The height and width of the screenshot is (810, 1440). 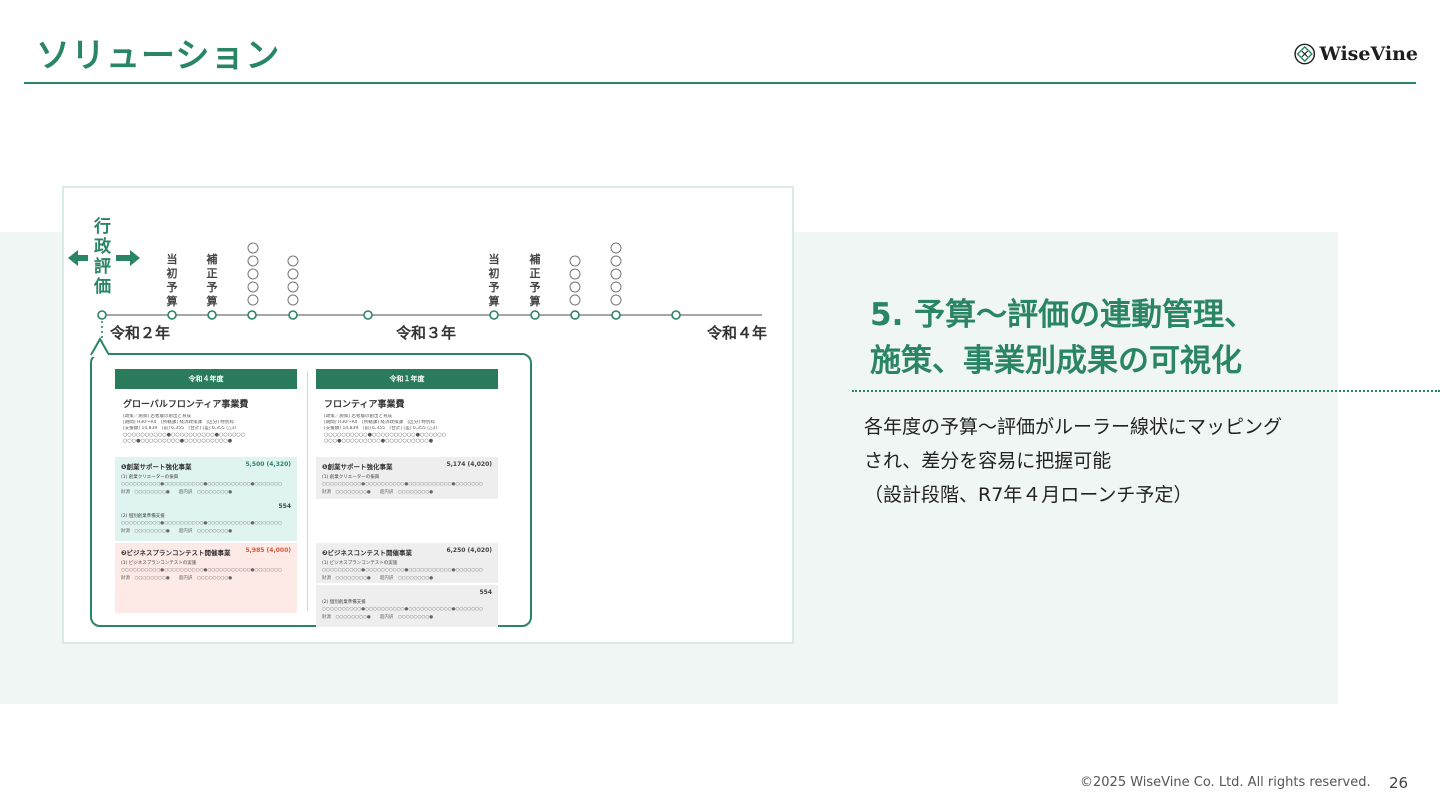 I want to click on stage-labels: 当初予算補正予算当初予算補正予算, so click(x=353, y=280).